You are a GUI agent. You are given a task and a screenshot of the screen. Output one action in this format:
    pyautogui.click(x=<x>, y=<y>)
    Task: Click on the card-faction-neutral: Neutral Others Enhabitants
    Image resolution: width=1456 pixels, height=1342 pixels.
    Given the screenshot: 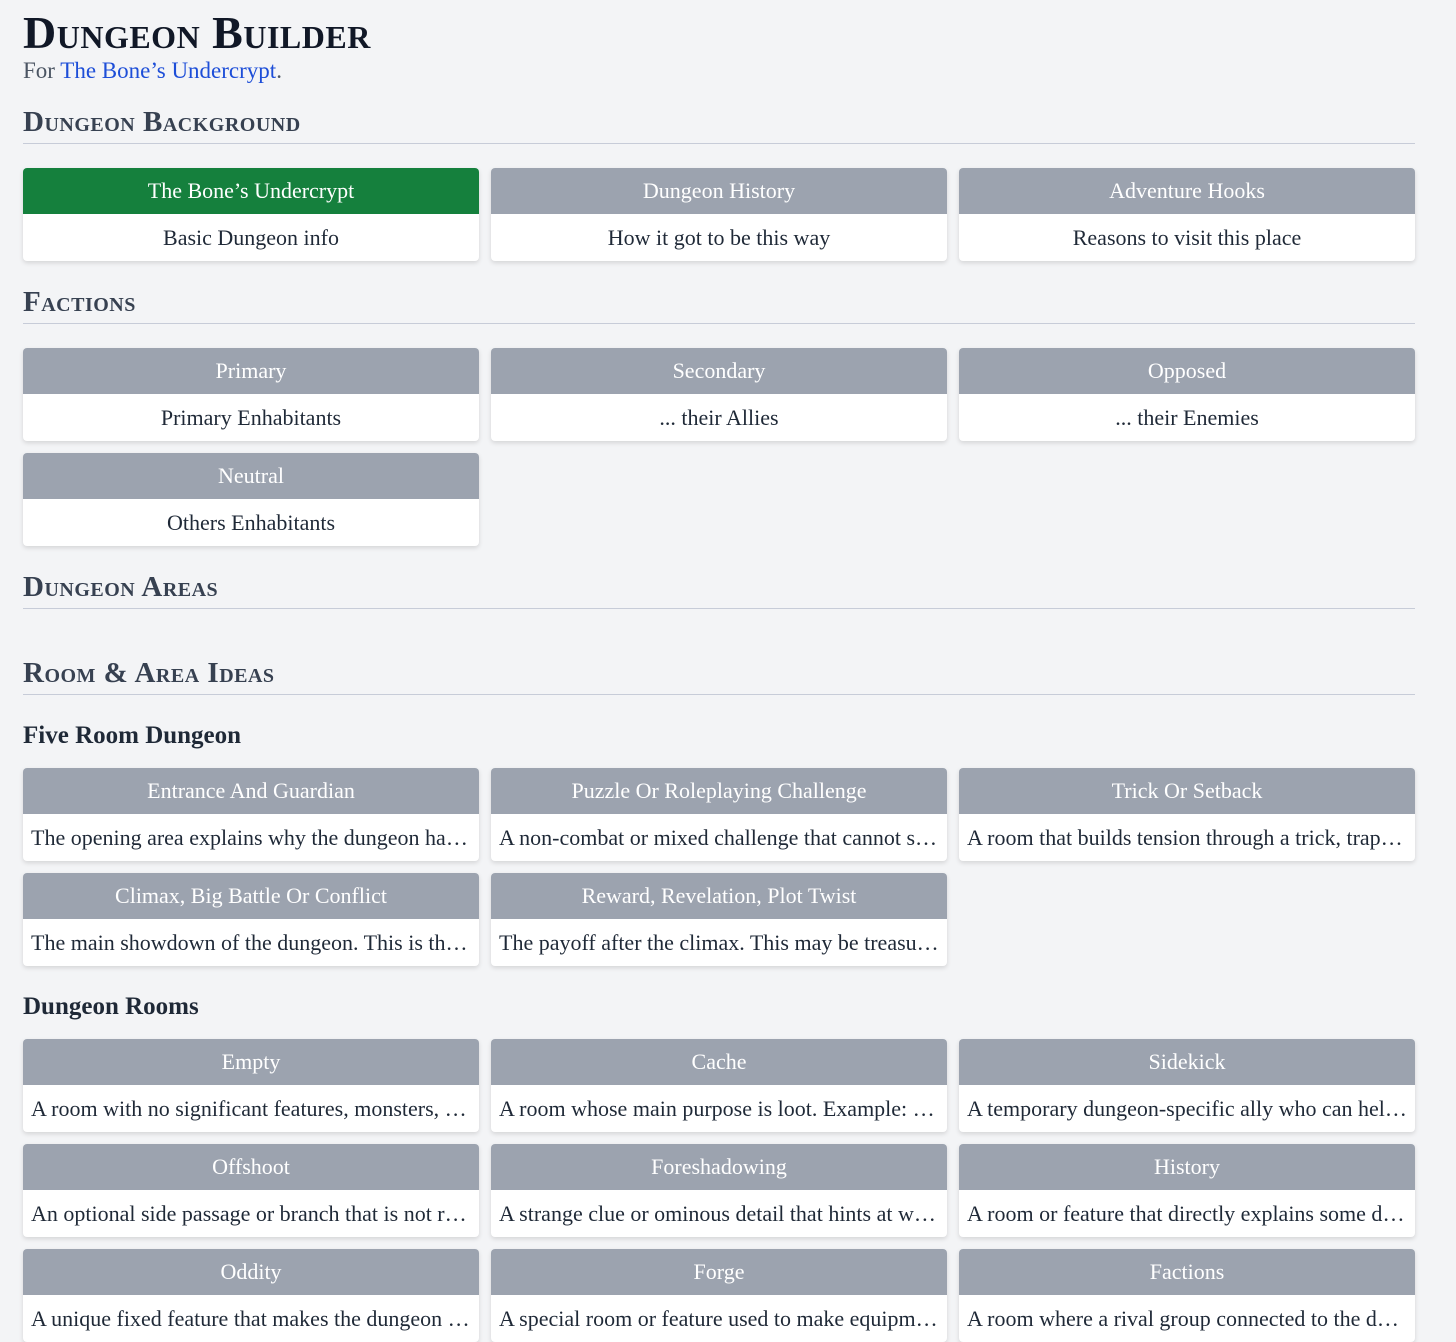 What is the action you would take?
    pyautogui.click(x=251, y=499)
    